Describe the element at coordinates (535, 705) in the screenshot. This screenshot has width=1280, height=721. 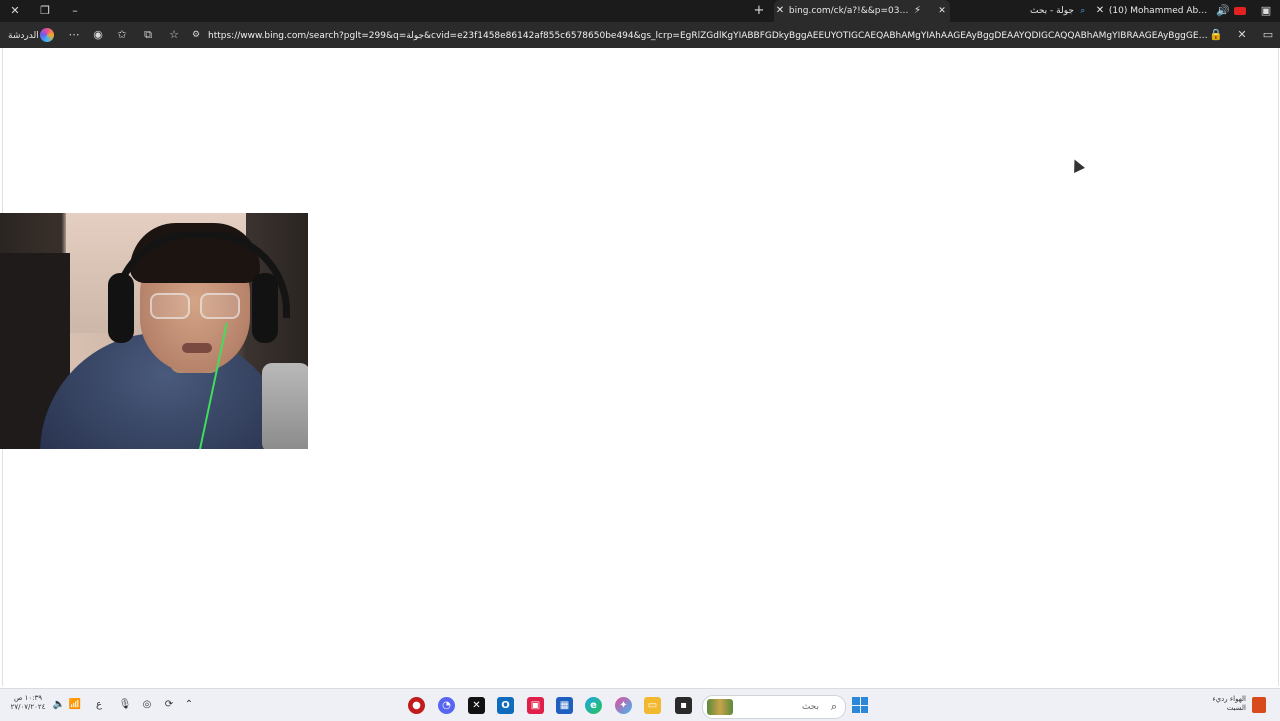
I see `gift-icon: ▣` at that location.